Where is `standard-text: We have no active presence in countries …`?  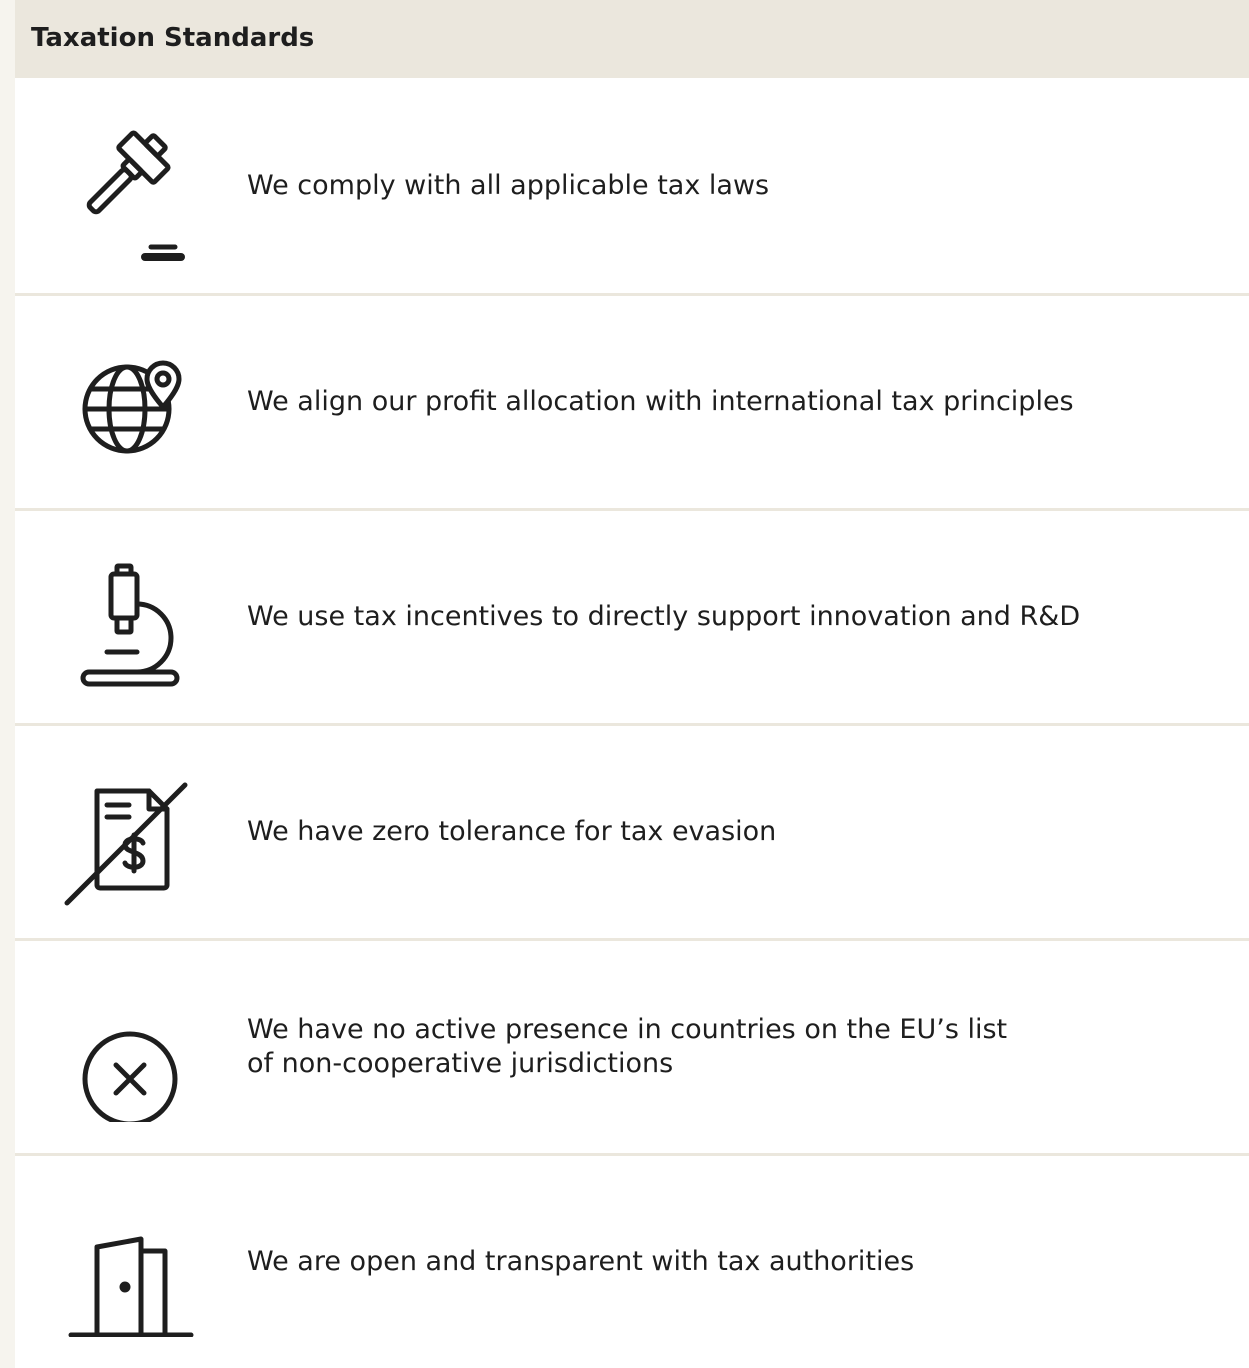
standard-text: We have no active presence in countries … is located at coordinates (697, 1047).